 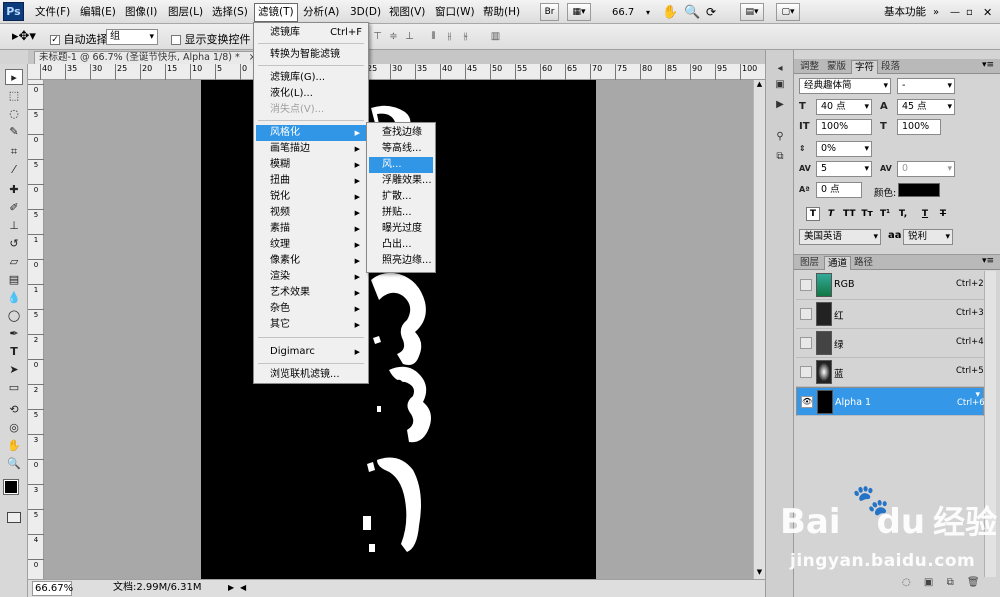 What do you see at coordinates (780, 105) in the screenshot?
I see `actions-panel-icon: ▶` at bounding box center [780, 105].